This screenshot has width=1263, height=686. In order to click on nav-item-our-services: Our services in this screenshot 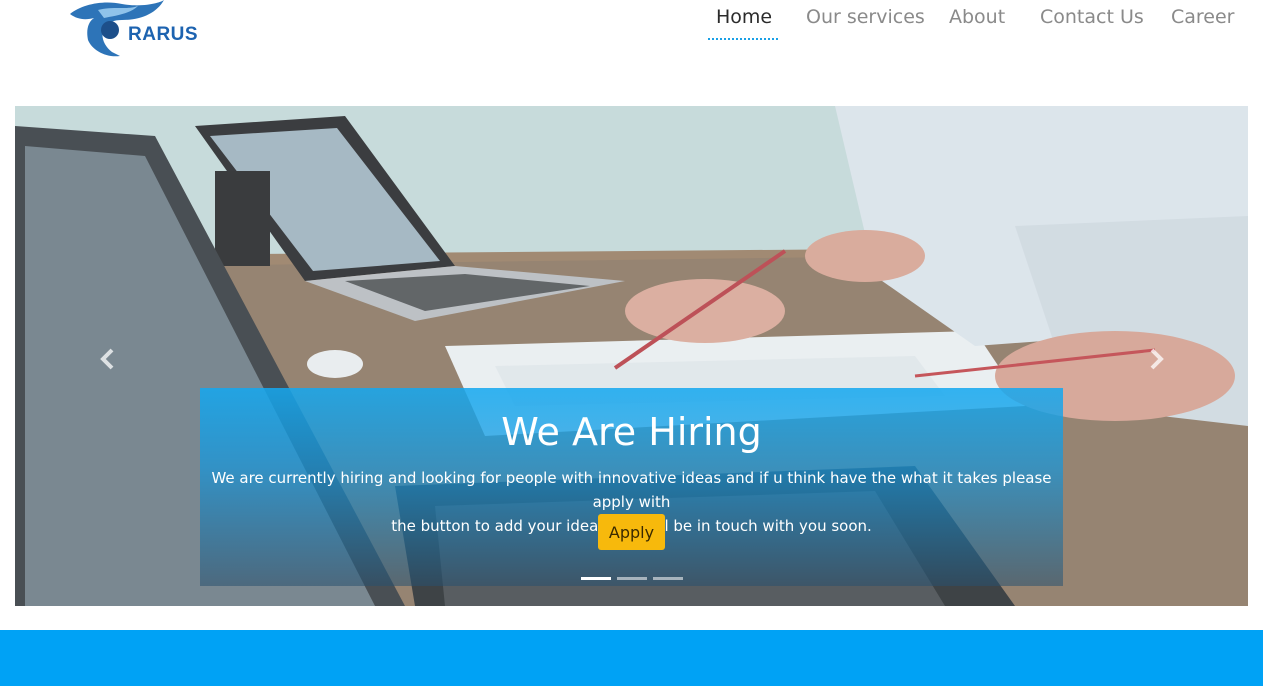, I will do `click(865, 22)`.